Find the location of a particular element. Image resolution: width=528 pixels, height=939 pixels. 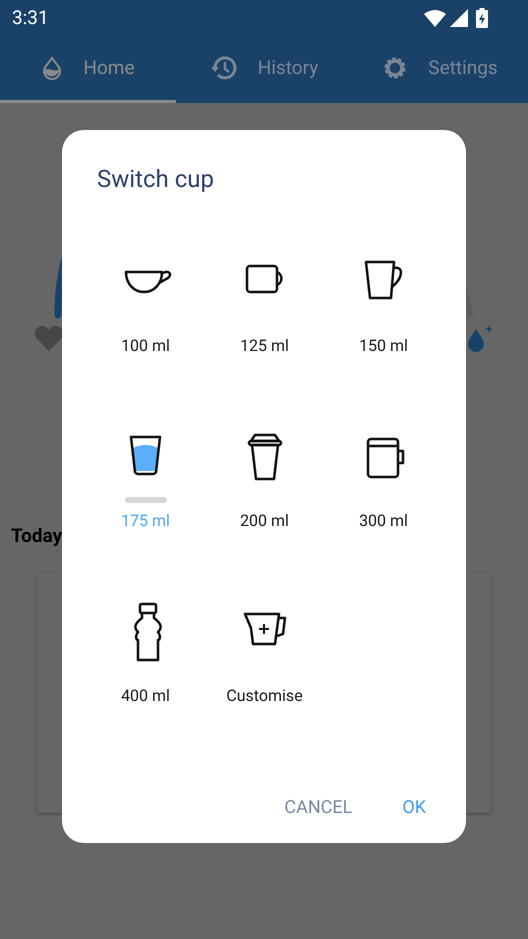

cup-option: Customise is located at coordinates (264, 653).